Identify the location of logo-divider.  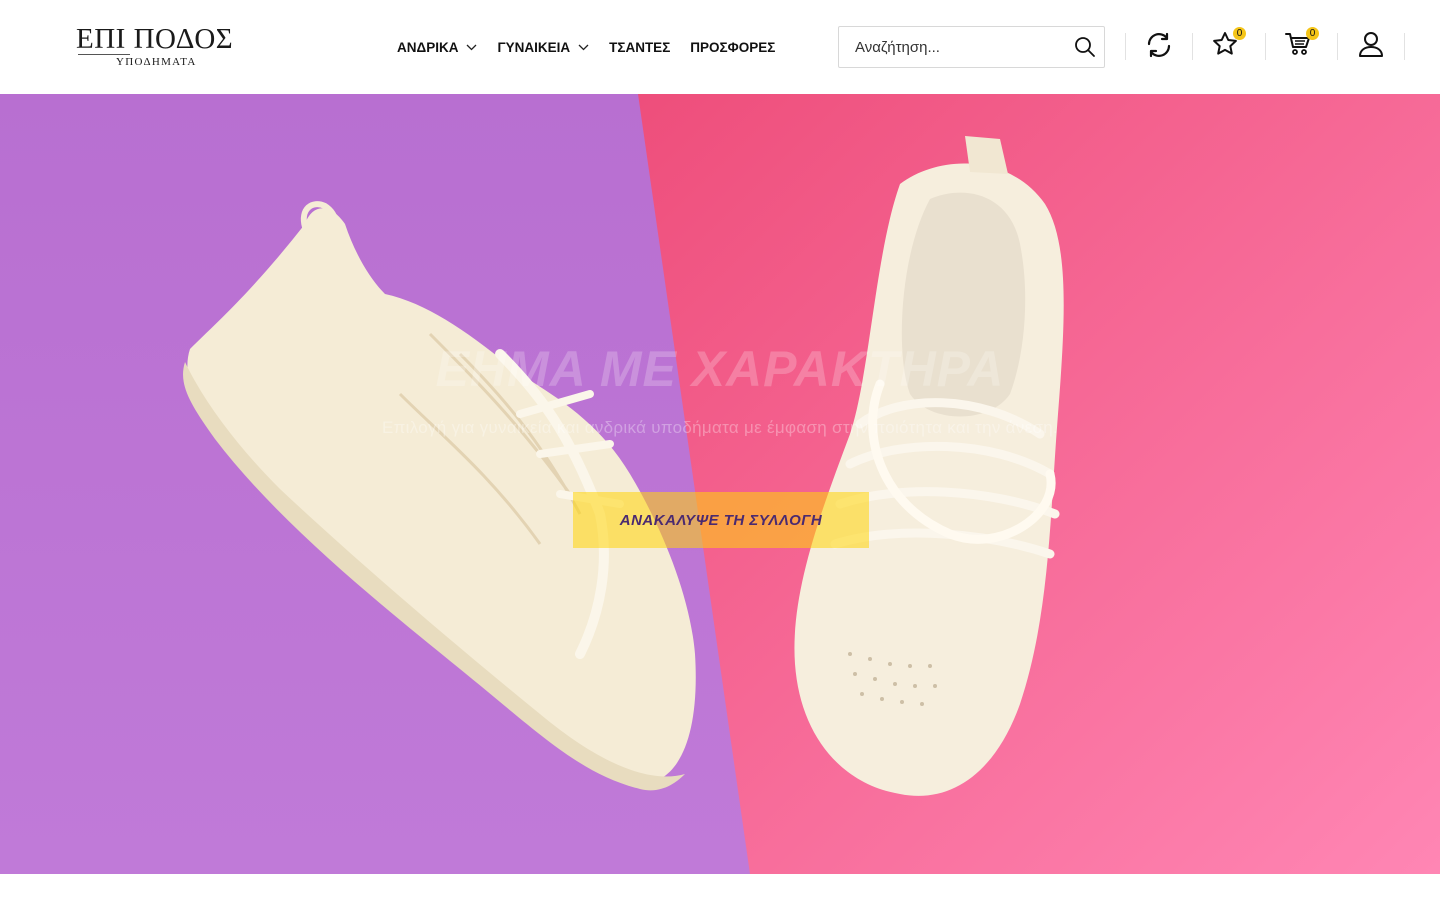
(104, 54).